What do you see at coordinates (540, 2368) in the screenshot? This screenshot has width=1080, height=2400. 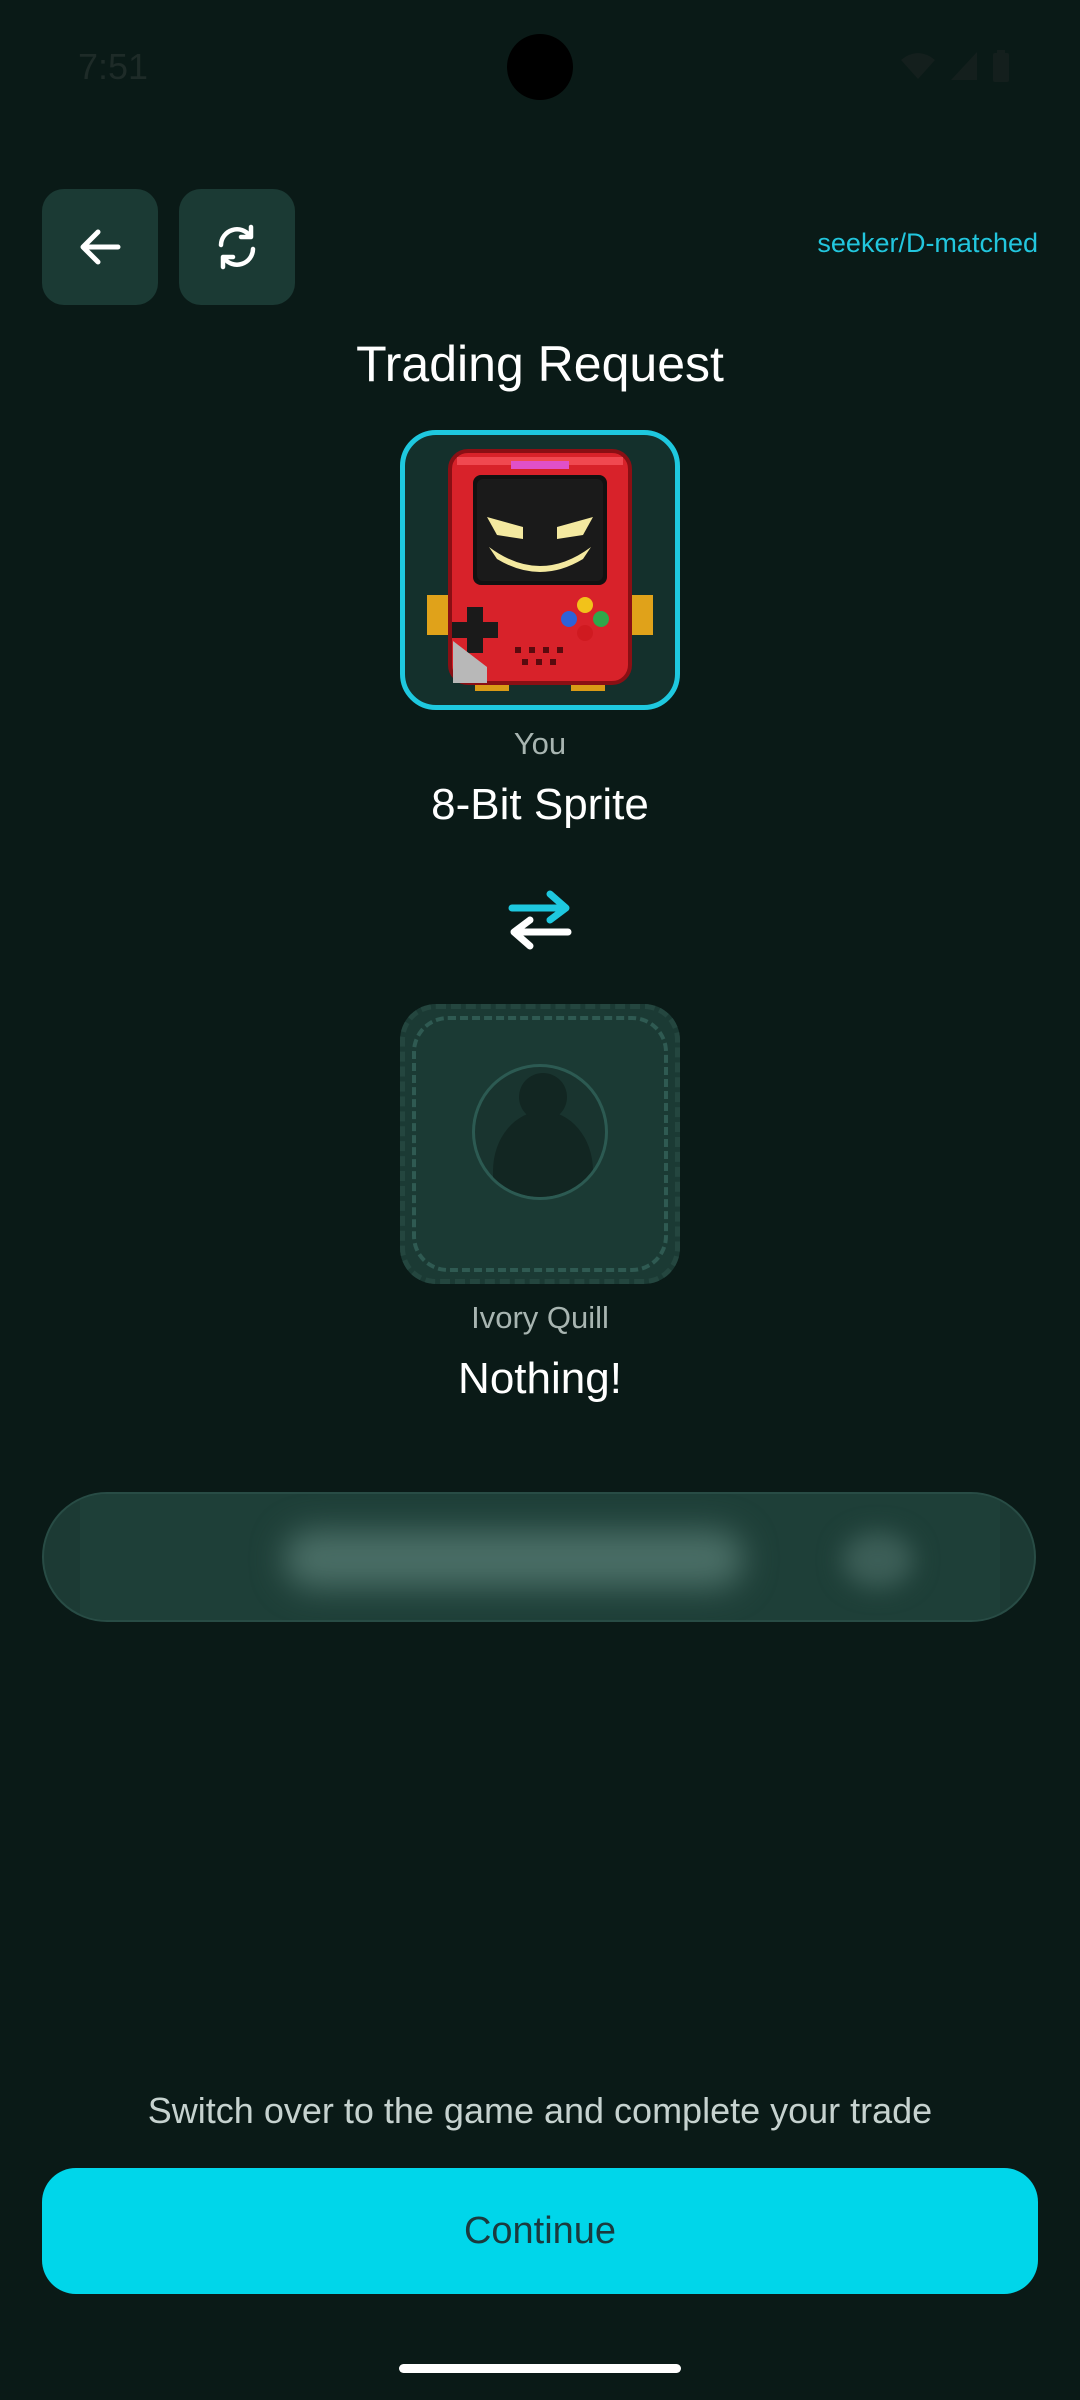 I see `home-indicator` at bounding box center [540, 2368].